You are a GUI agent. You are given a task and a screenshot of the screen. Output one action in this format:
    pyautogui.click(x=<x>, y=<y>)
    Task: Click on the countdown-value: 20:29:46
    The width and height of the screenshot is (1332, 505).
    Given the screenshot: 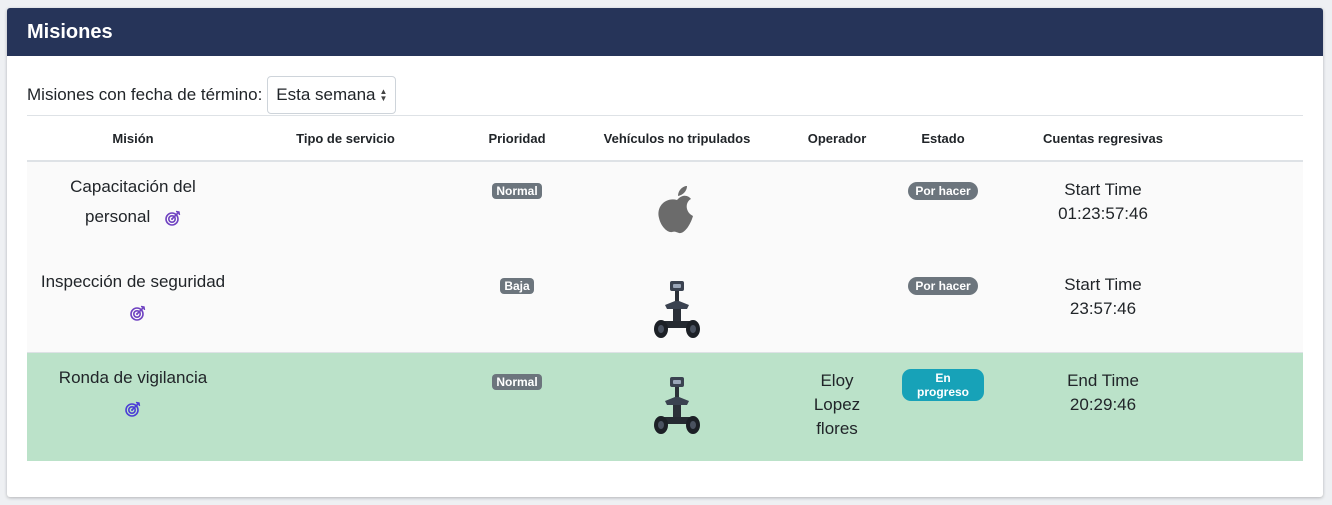 What is the action you would take?
    pyautogui.click(x=1103, y=404)
    